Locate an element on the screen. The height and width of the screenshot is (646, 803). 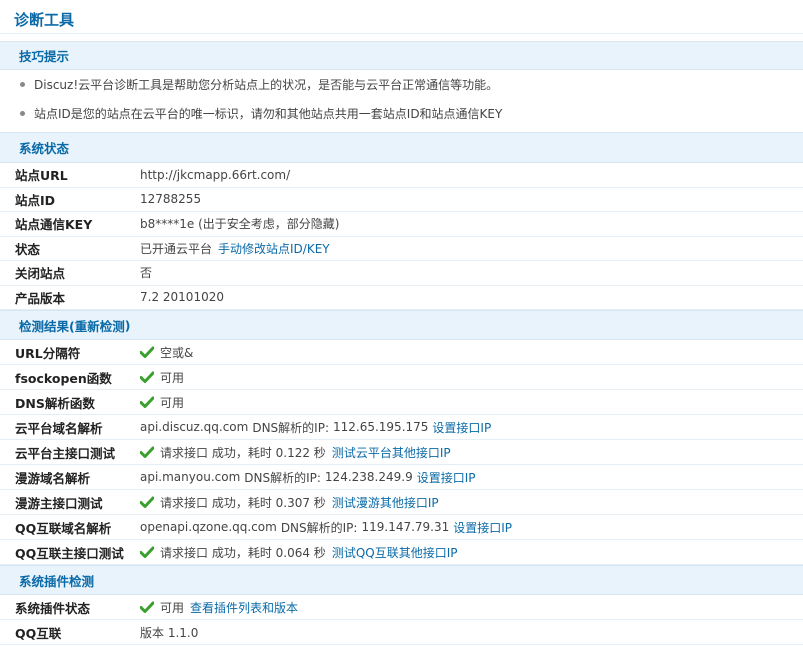
plugins-header-label: 系统插件检测 is located at coordinates (57, 581).